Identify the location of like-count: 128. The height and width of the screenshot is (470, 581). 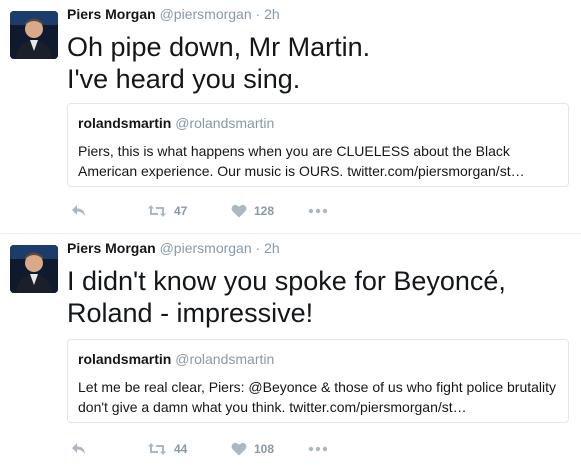
(264, 211).